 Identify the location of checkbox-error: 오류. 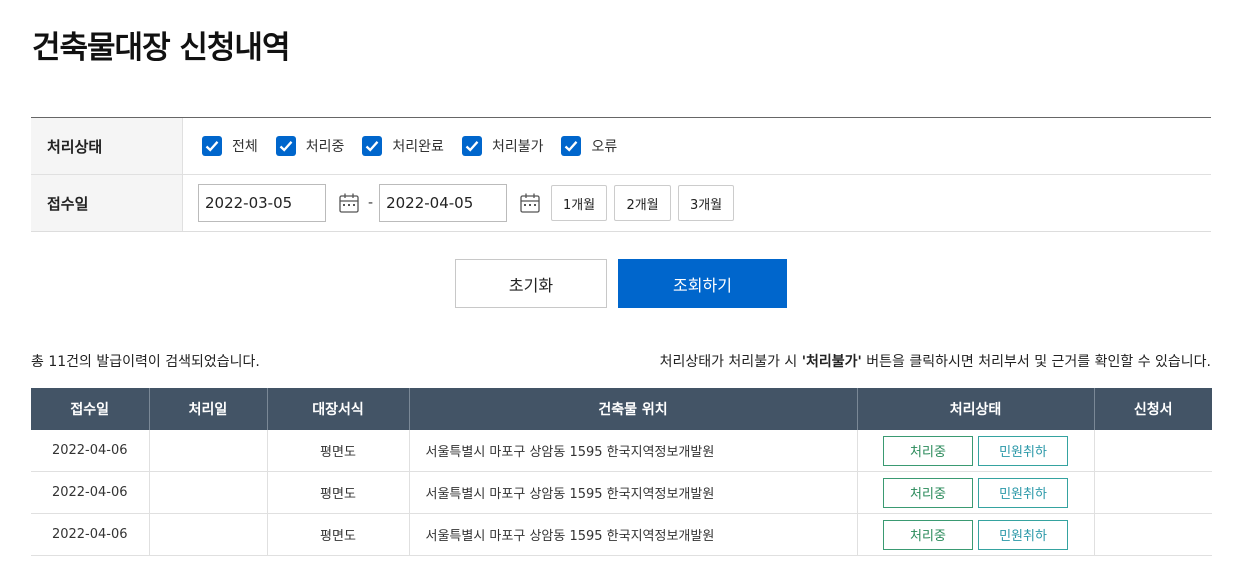
(589, 146).